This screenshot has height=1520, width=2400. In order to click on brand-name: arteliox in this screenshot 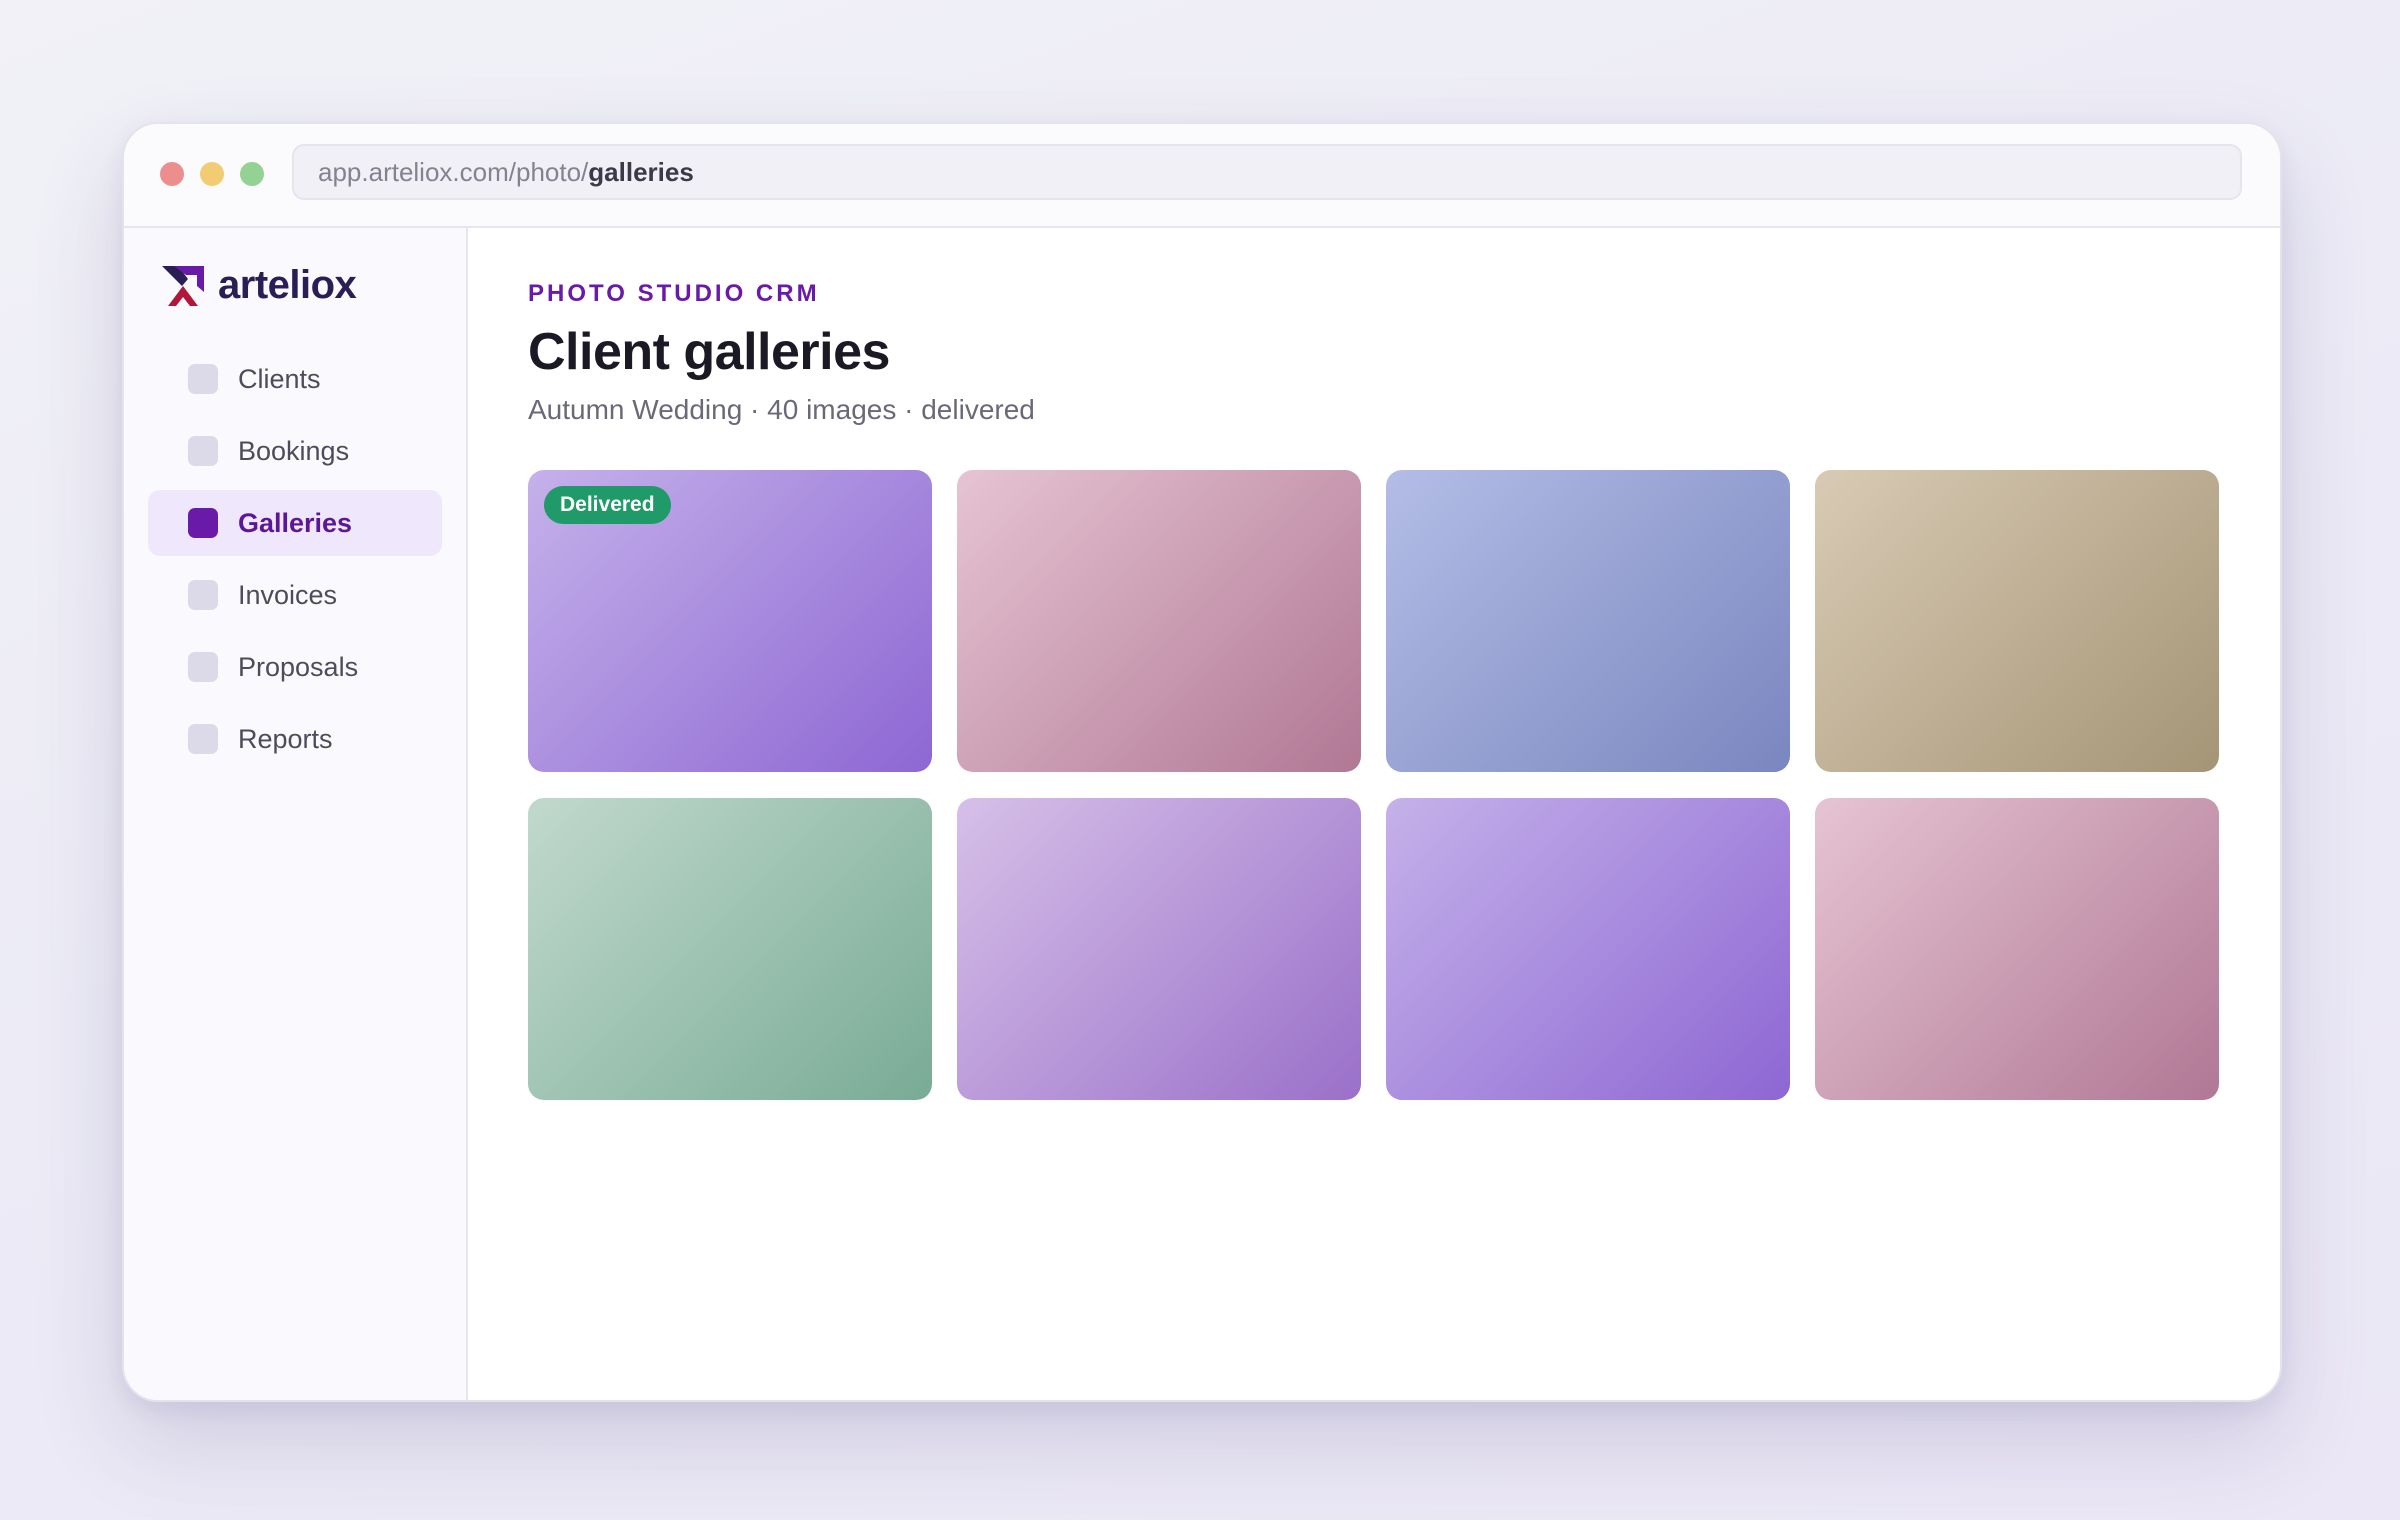, I will do `click(287, 284)`.